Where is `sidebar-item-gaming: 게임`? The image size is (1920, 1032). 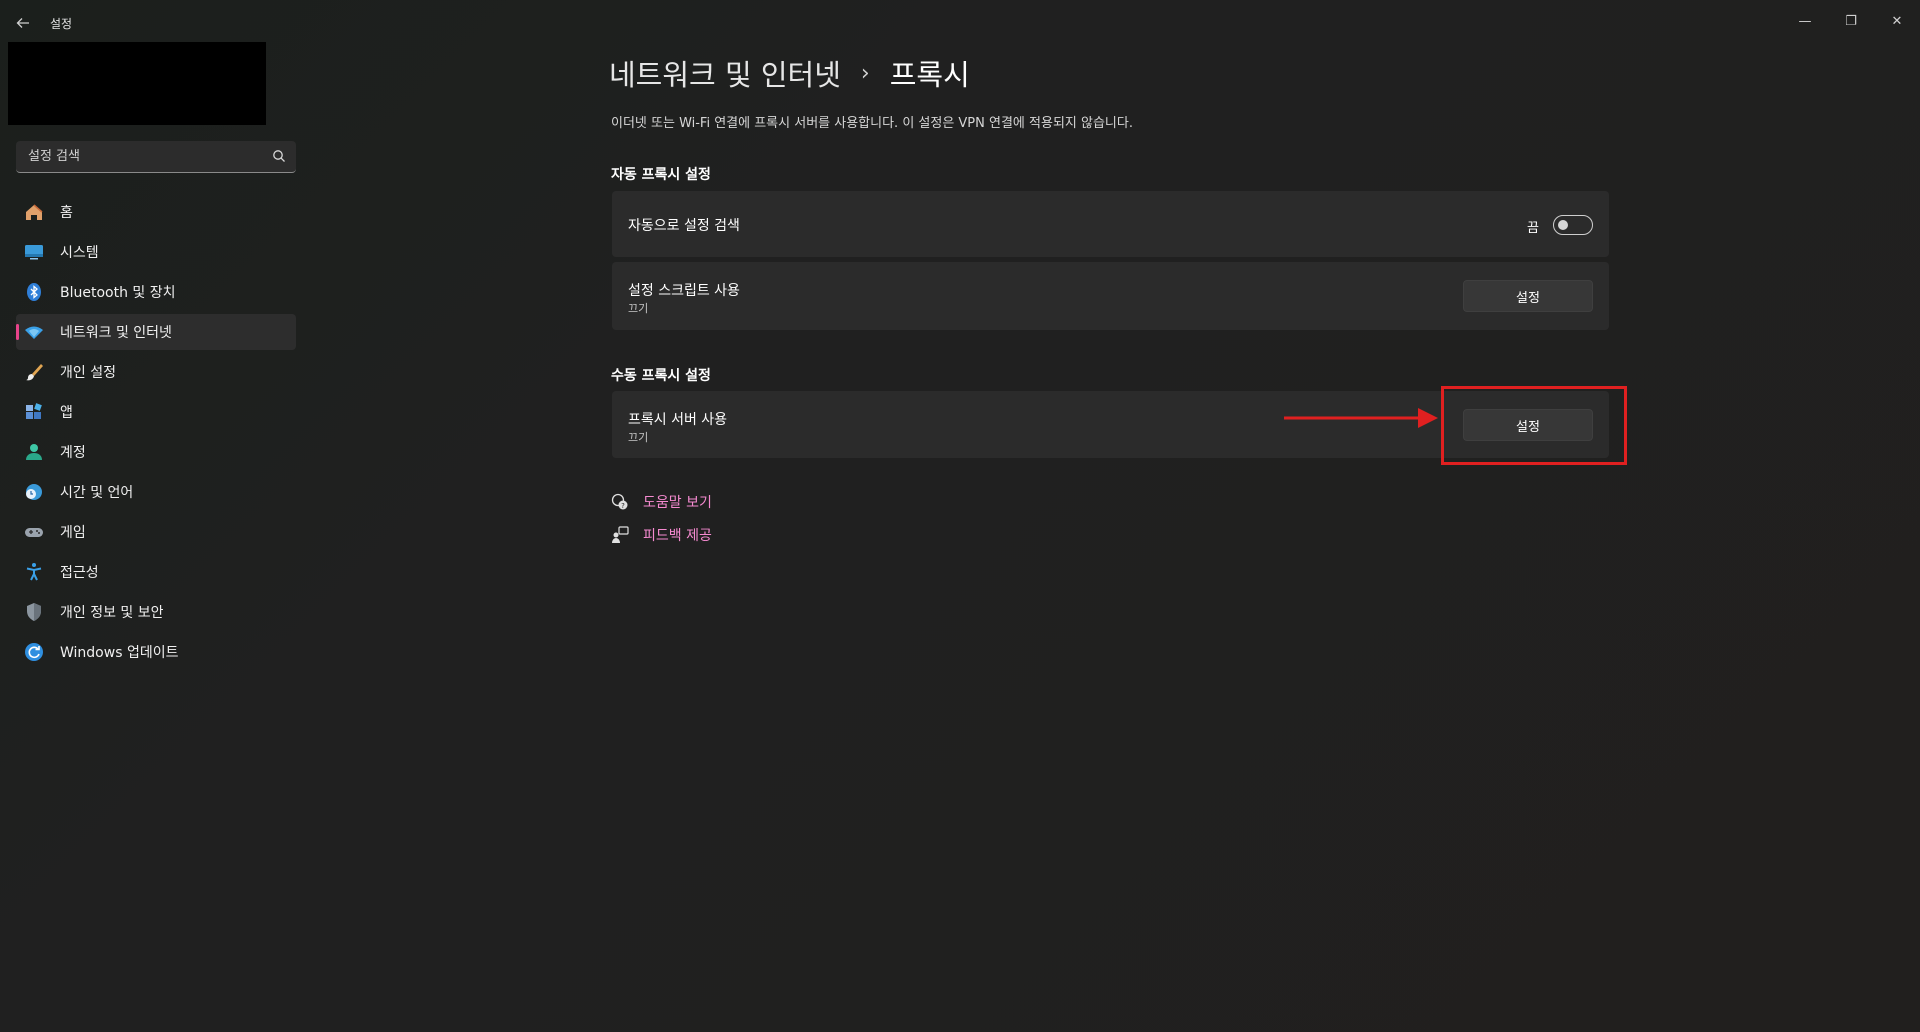
sidebar-item-gaming: 게임 is located at coordinates (156, 532).